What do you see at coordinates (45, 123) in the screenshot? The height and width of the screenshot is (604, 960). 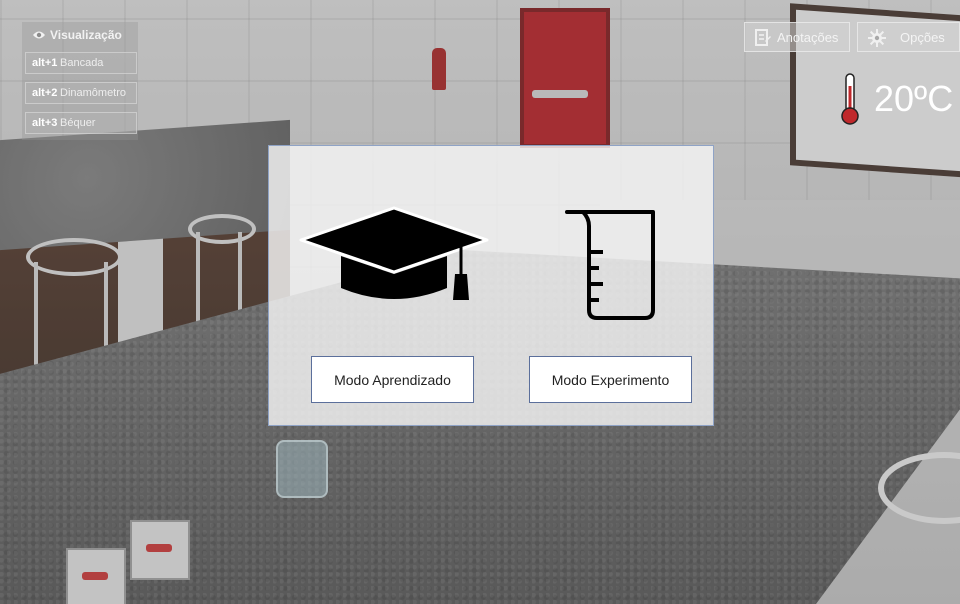 I see `shortcut-key: alt+3` at bounding box center [45, 123].